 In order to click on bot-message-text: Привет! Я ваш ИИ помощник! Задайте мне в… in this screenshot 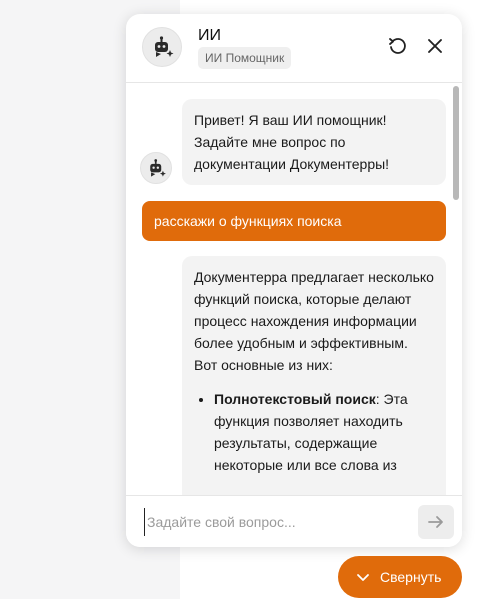, I will do `click(292, 142)`.